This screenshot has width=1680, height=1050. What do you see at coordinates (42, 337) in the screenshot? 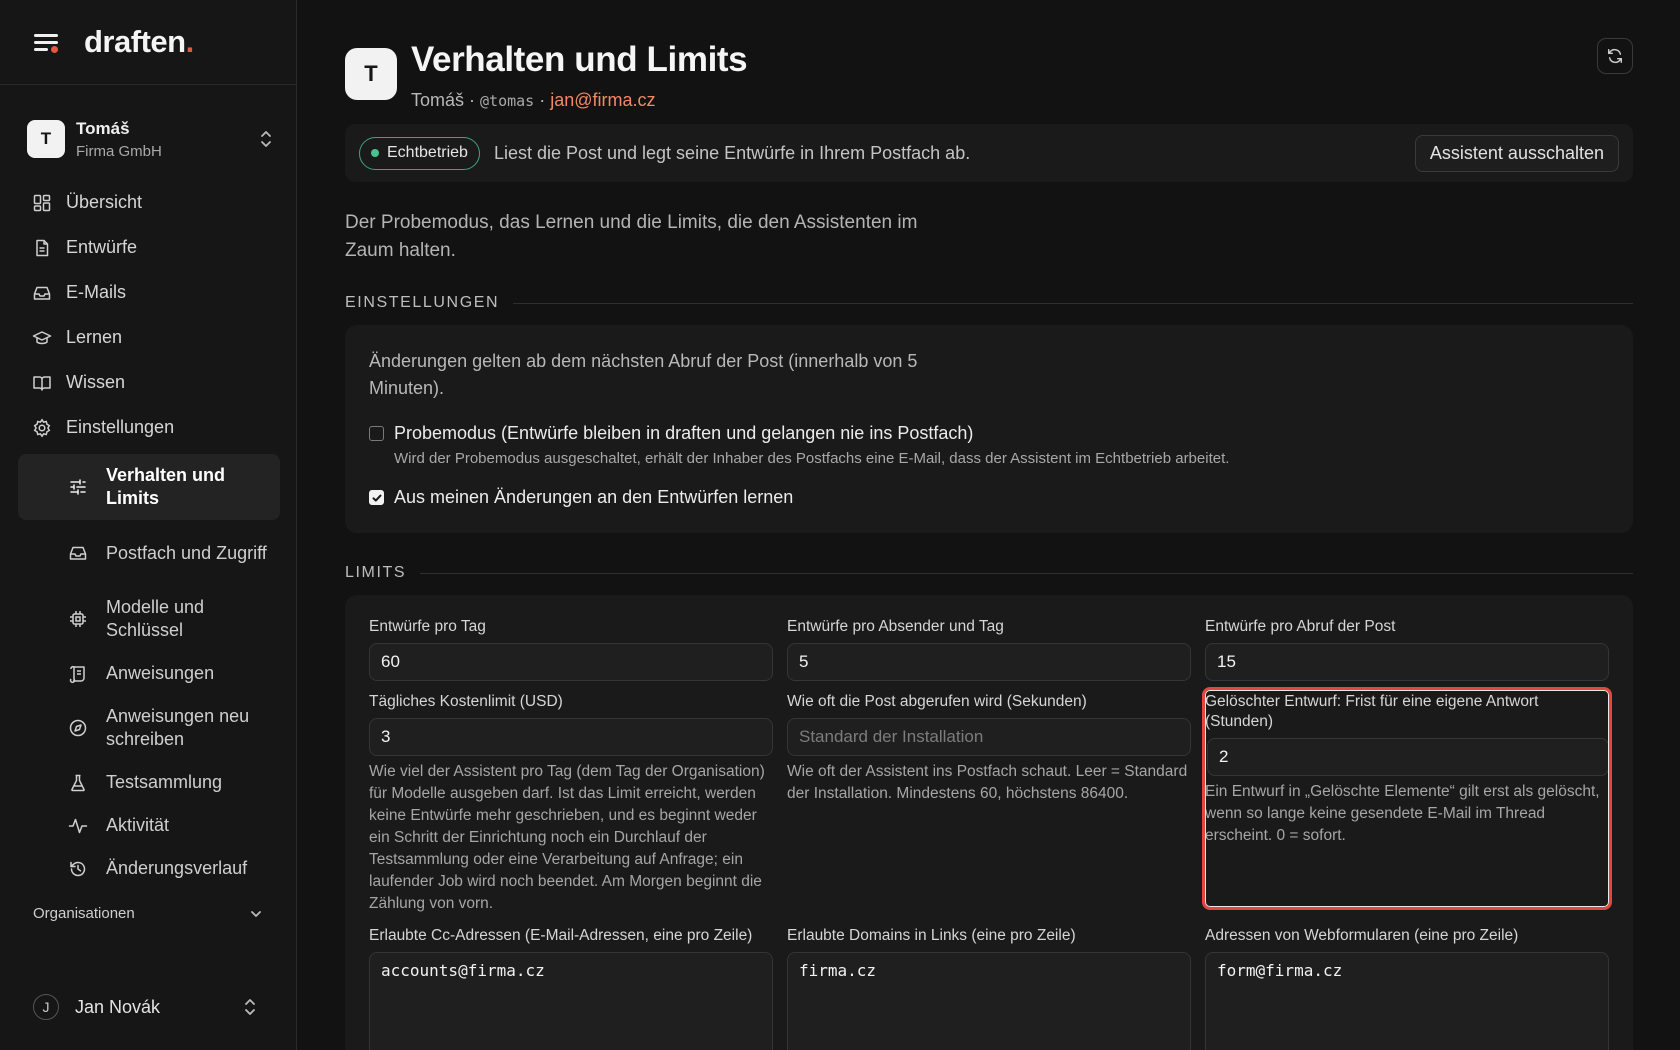
I see `graduation-cap-icon` at bounding box center [42, 337].